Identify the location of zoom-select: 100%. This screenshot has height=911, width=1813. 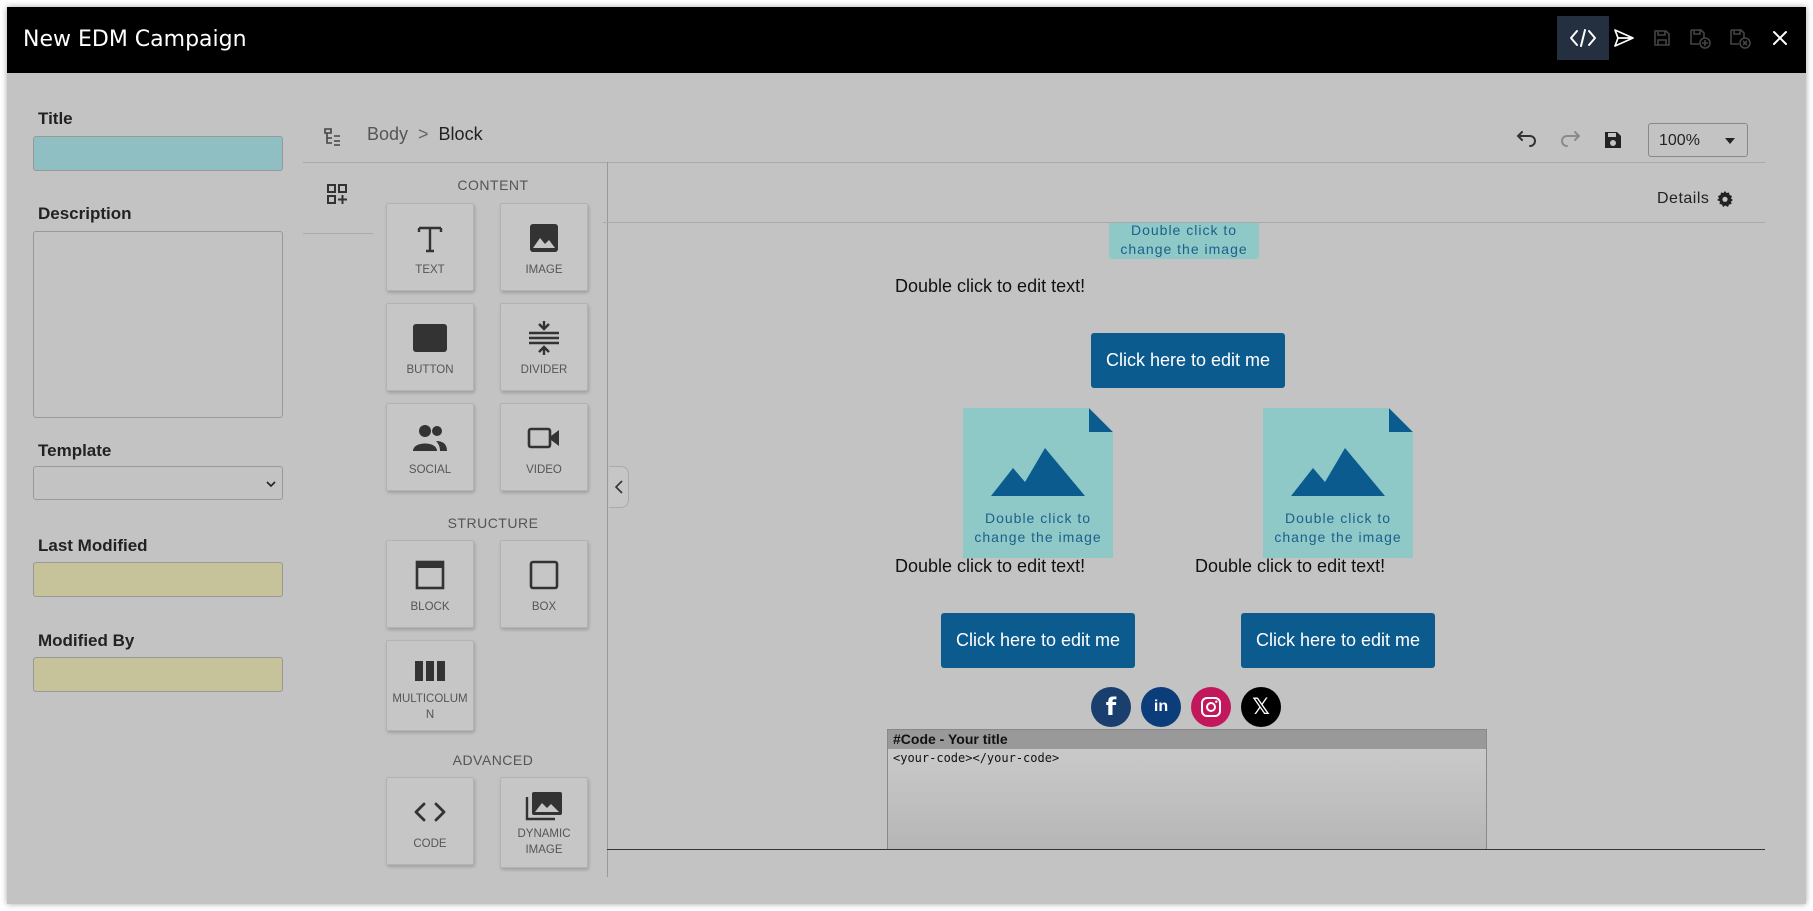
(1698, 140).